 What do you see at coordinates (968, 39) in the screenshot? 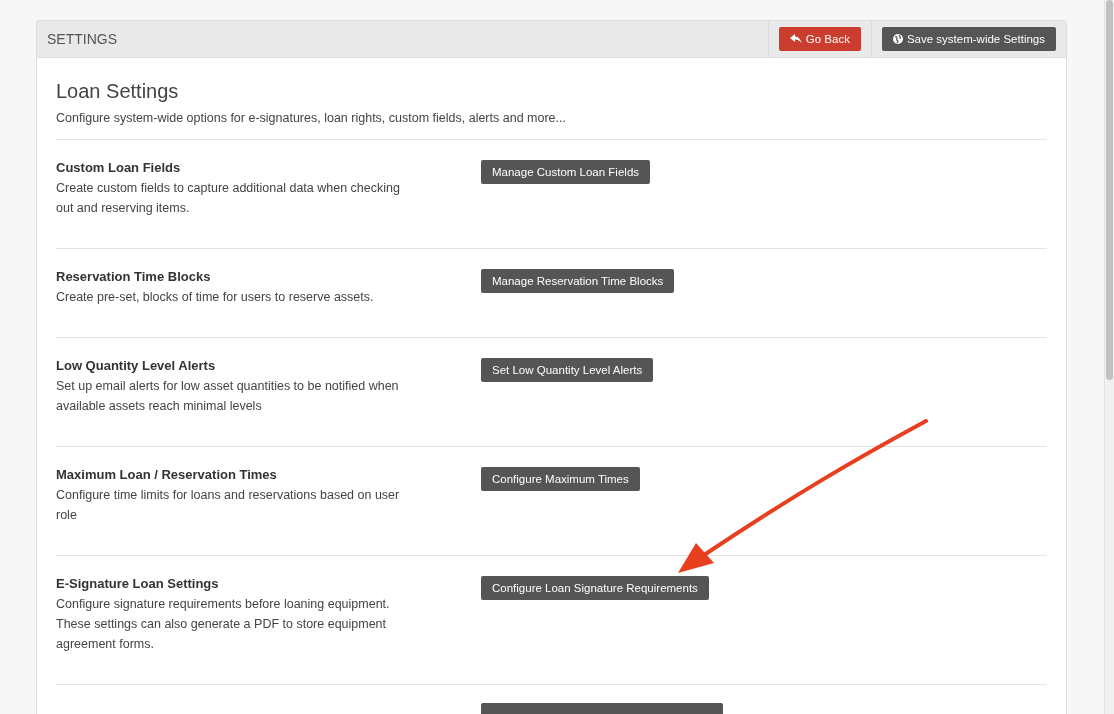
I see `save-settings-button: Save system-wide Settings` at bounding box center [968, 39].